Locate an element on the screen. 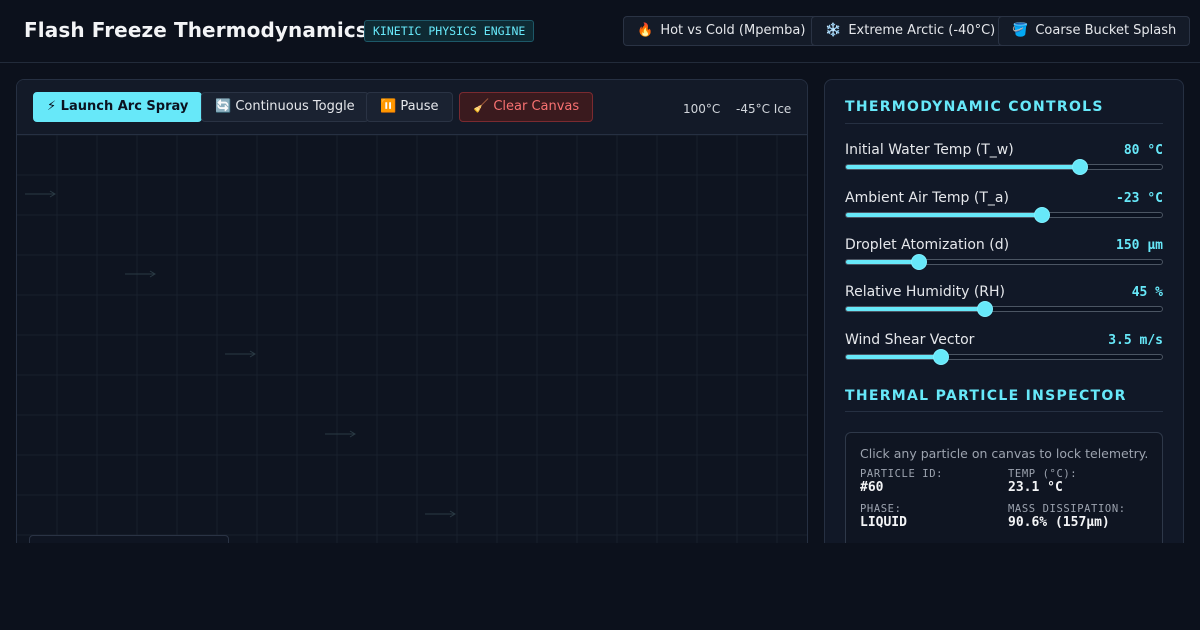  slider-label: Droplet Atomization (d) is located at coordinates (927, 245).